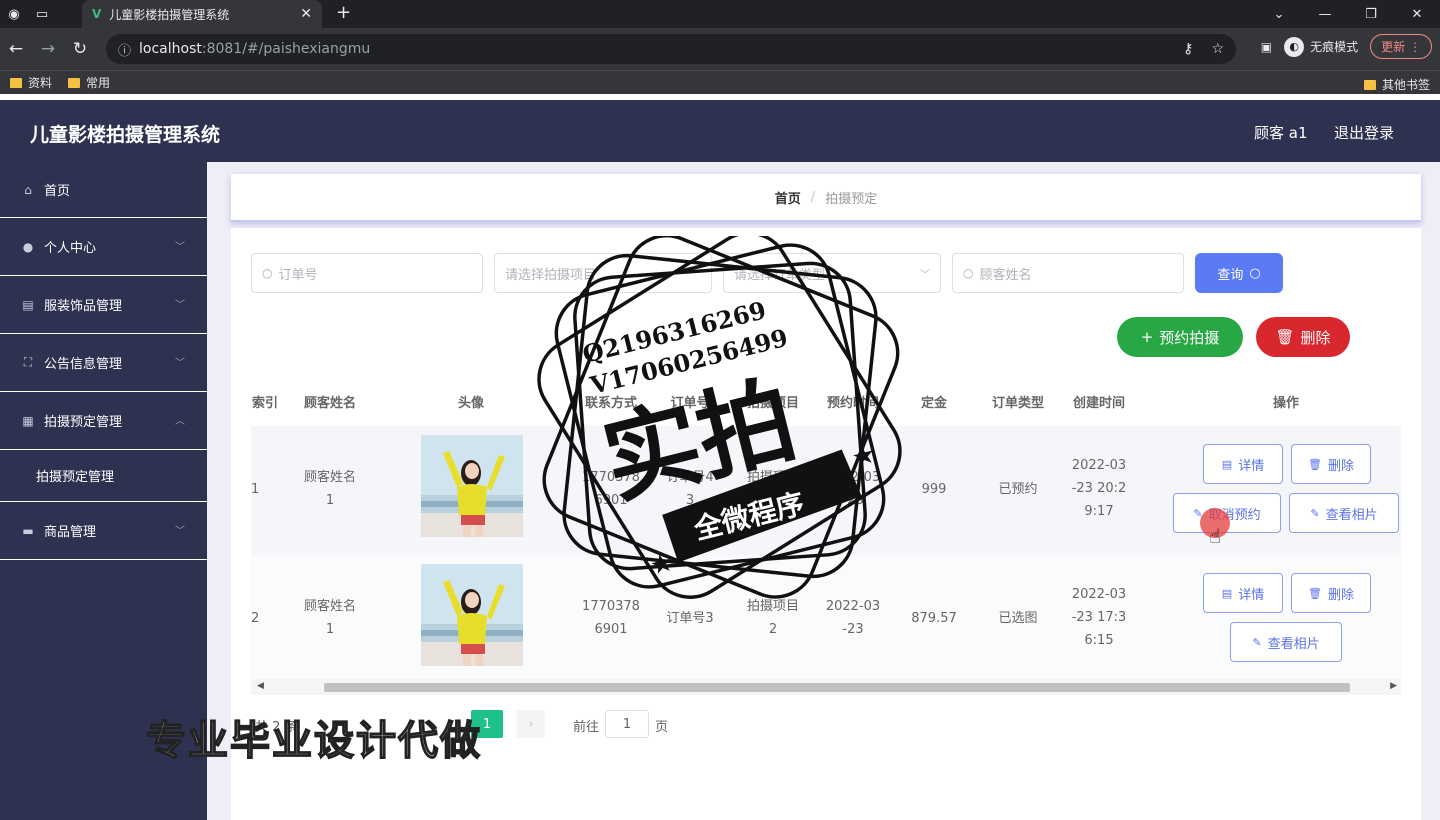 Image resolution: width=1440 pixels, height=820 pixels. Describe the element at coordinates (57, 191) in the screenshot. I see `sidebar-item-label: 首页` at that location.